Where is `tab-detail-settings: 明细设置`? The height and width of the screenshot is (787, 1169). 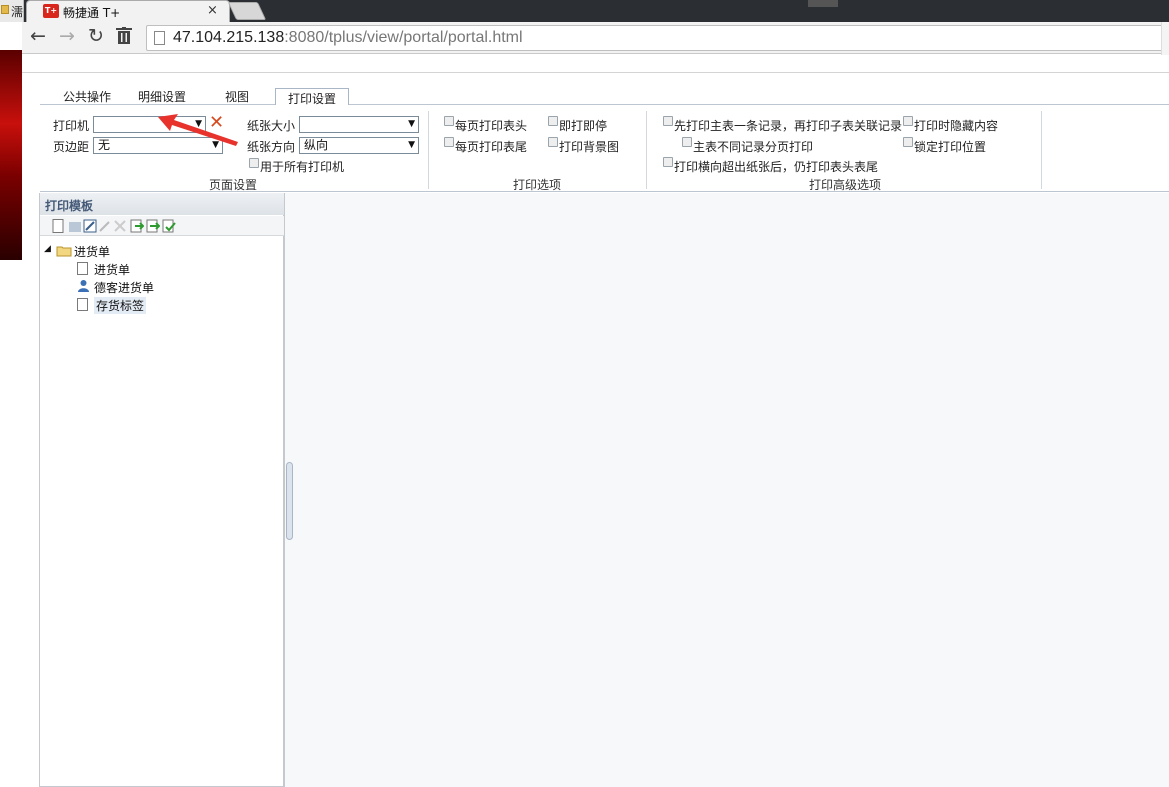
tab-detail-settings: 明细设置 is located at coordinates (162, 96).